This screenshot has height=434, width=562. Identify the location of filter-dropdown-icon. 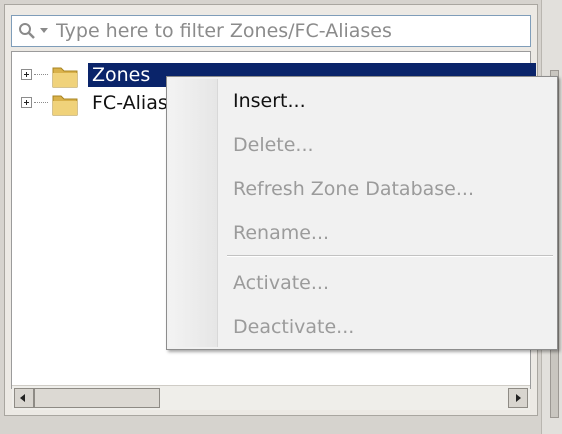
(44, 30).